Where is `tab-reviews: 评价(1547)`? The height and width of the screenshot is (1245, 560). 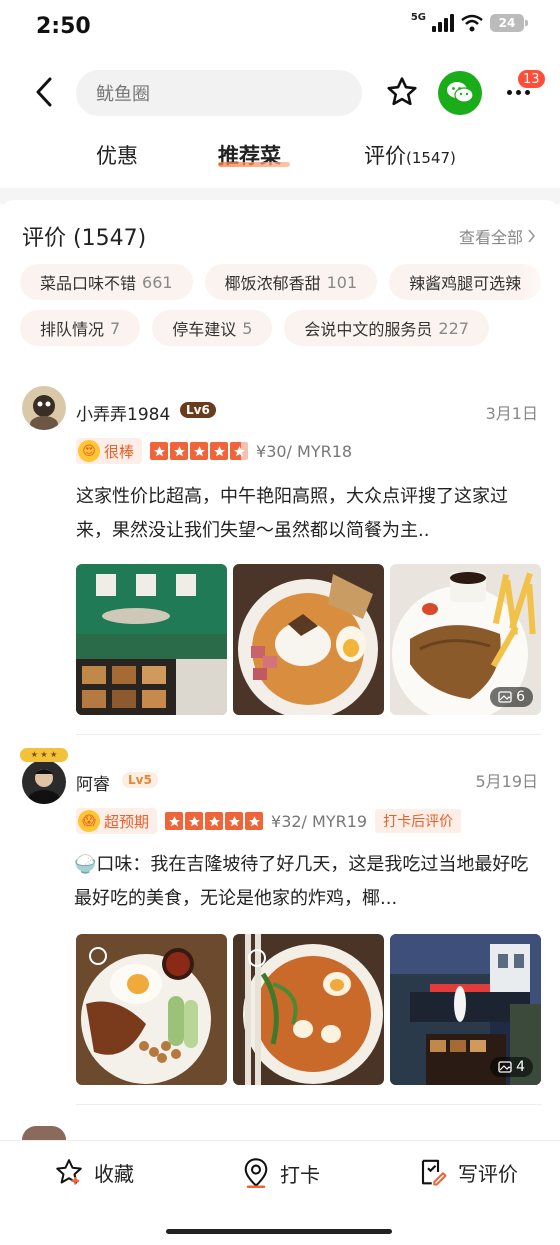
tab-reviews: 评价(1547) is located at coordinates (410, 155).